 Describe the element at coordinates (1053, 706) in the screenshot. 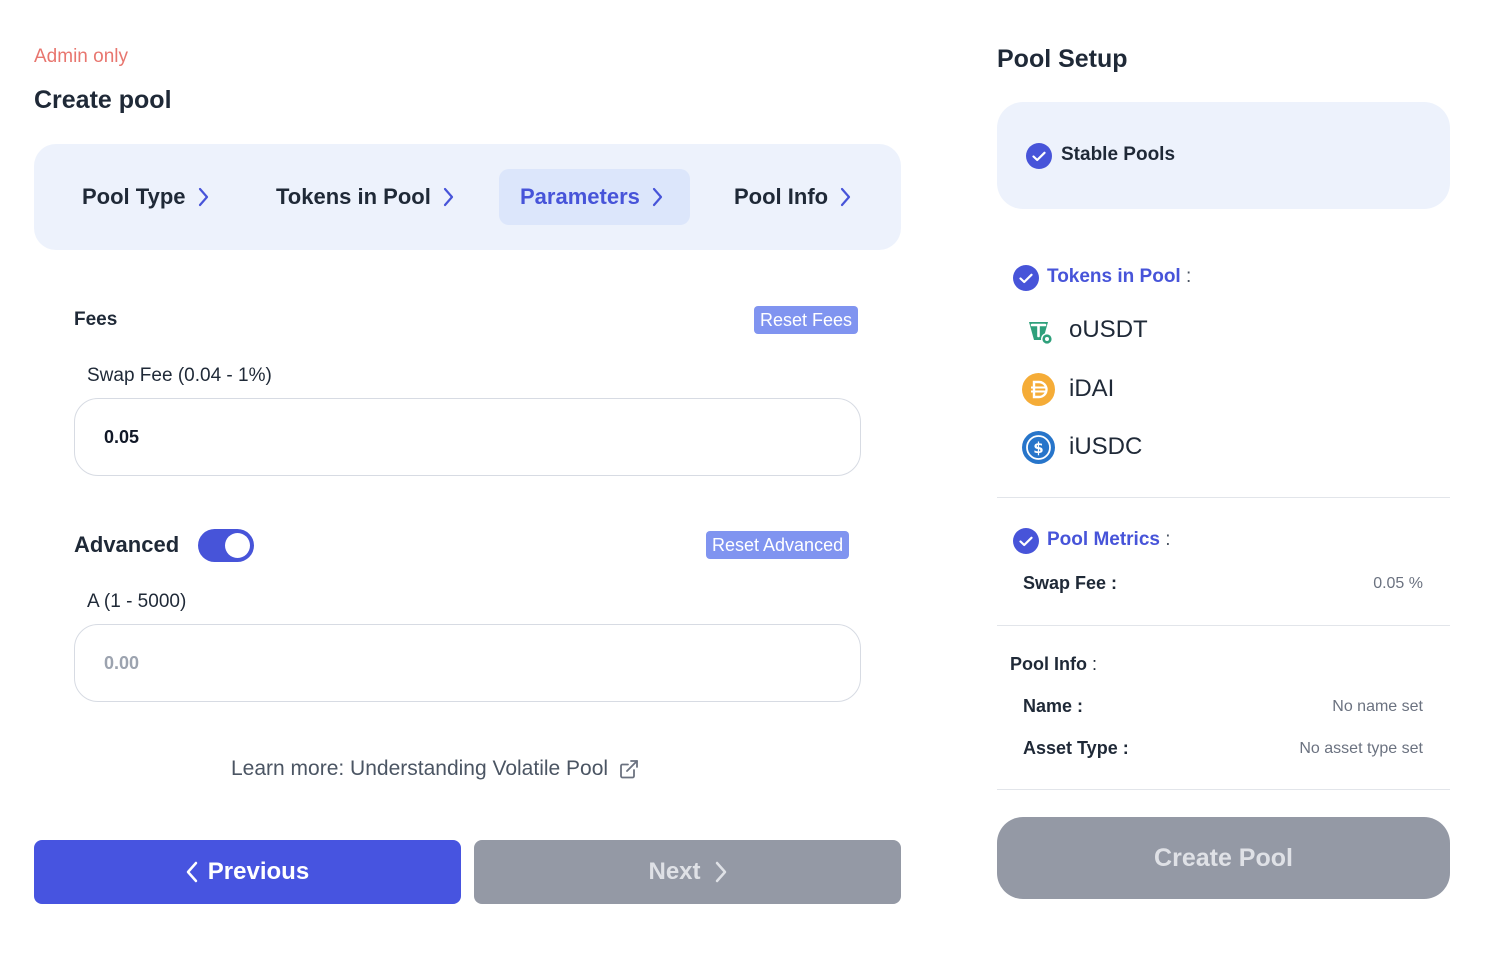

I see `info-key: Name :` at that location.